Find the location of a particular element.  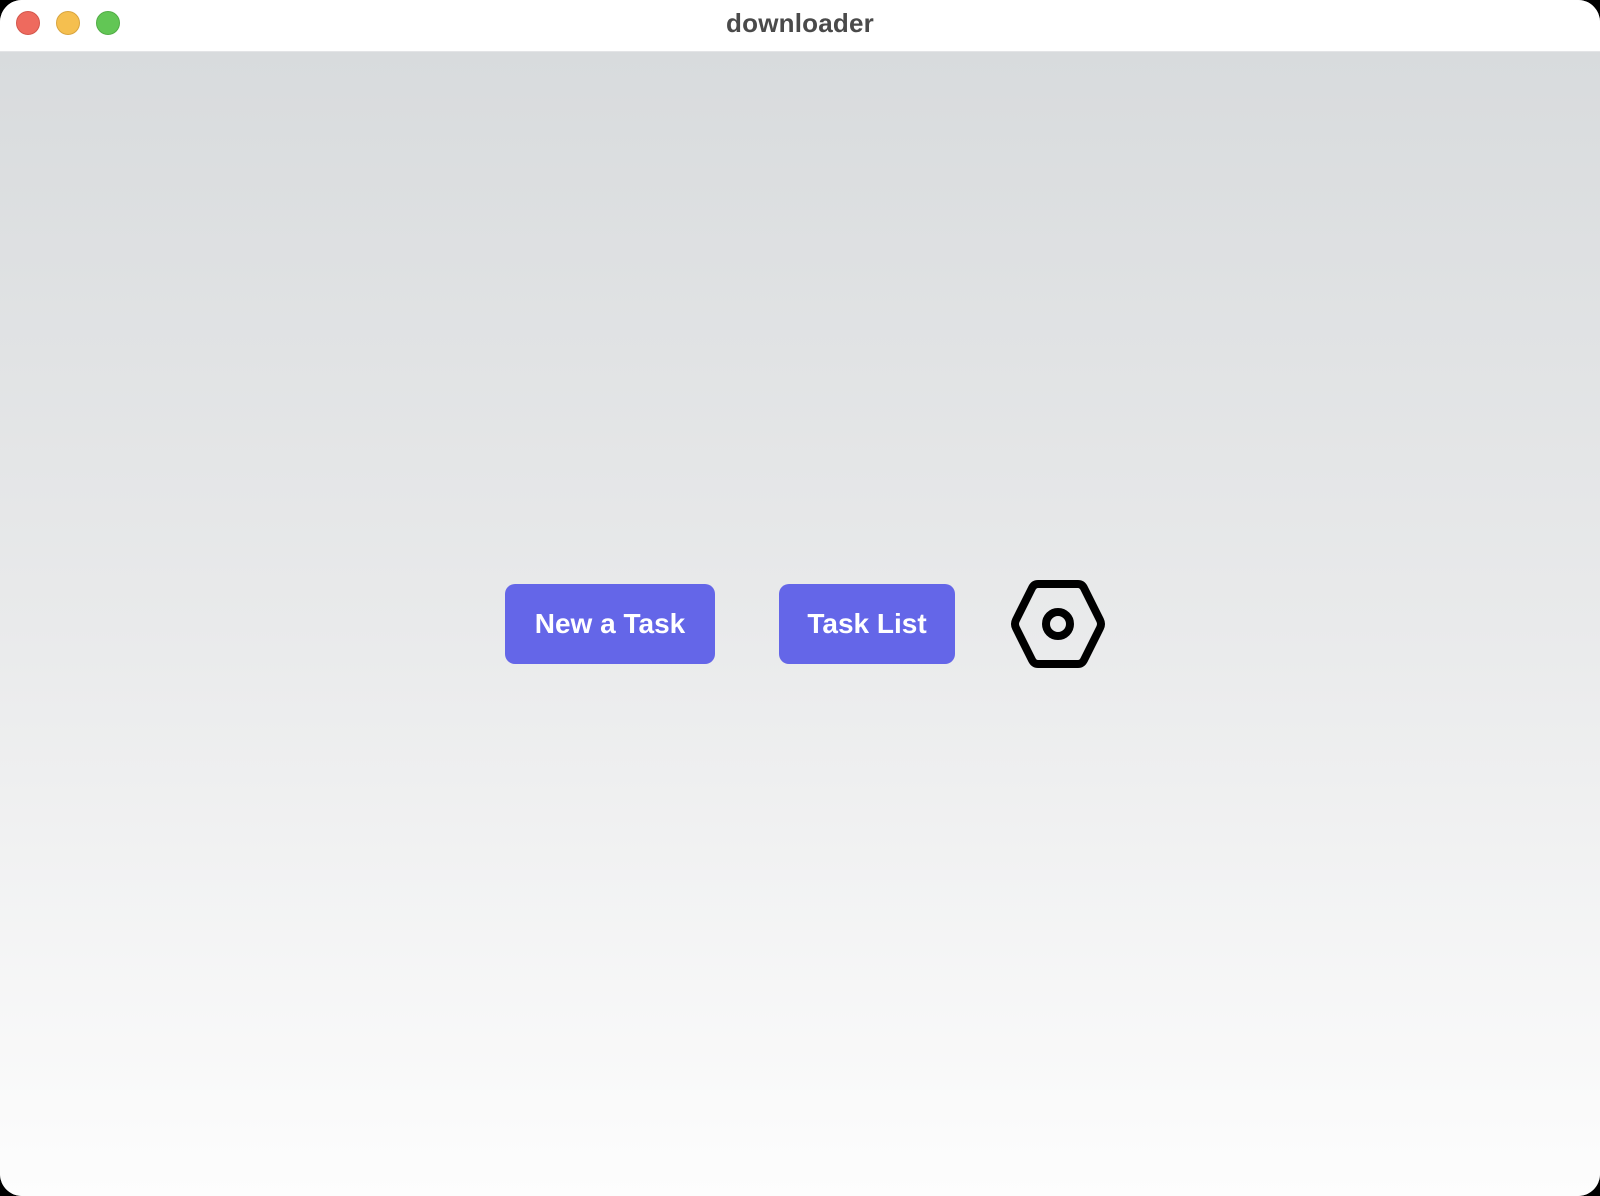

title-bar: downloader is located at coordinates (800, 26).